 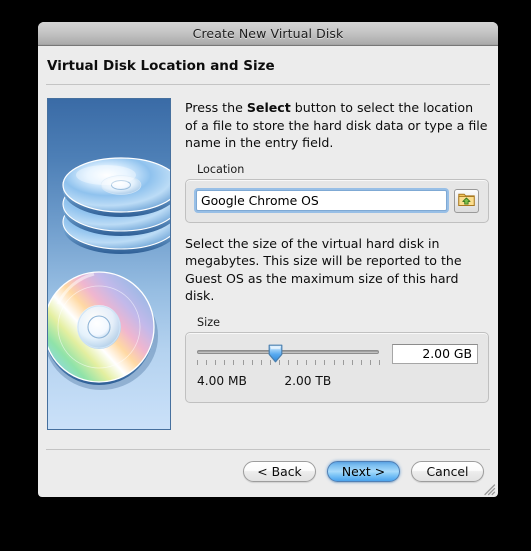 What do you see at coordinates (221, 169) in the screenshot?
I see `location-group-label: Location` at bounding box center [221, 169].